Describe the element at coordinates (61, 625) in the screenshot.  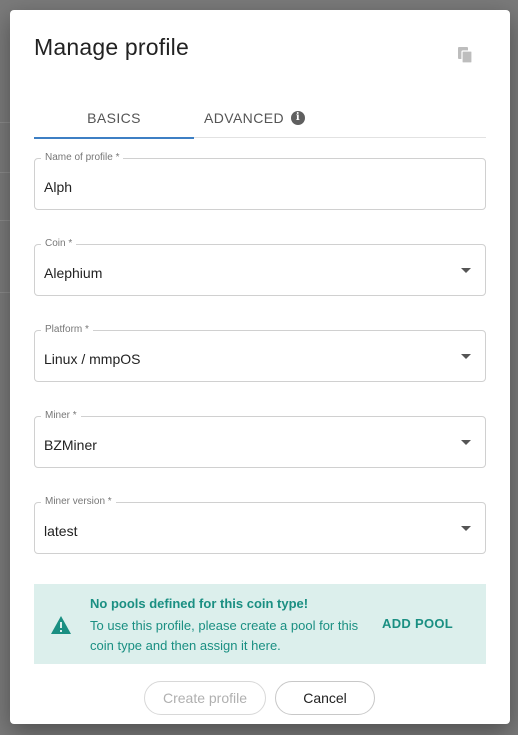
I see `warning-icon` at that location.